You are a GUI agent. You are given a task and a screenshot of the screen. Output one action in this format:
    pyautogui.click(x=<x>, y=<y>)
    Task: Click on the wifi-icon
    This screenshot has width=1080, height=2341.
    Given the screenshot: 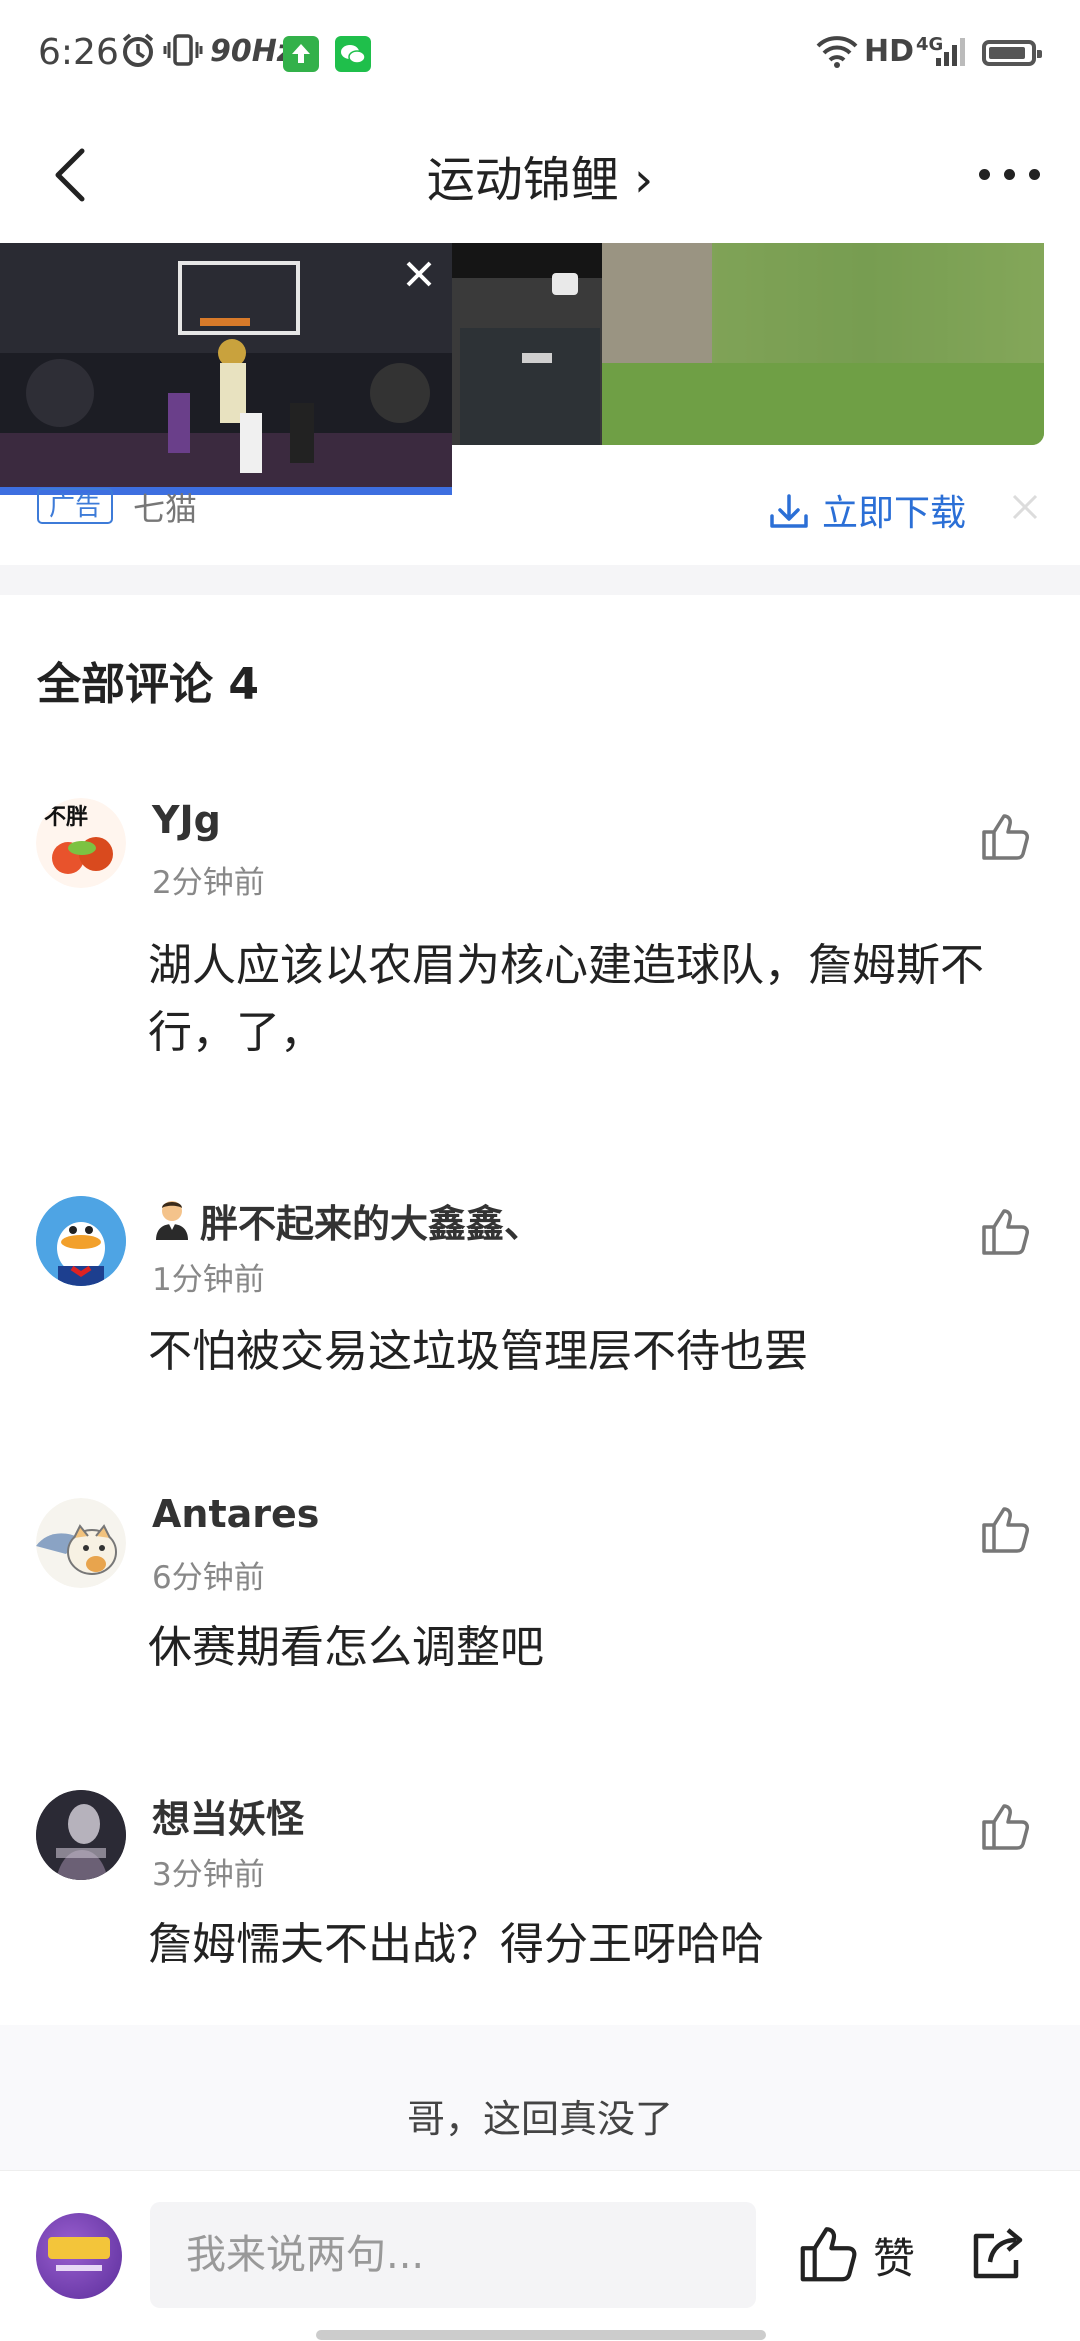 What is the action you would take?
    pyautogui.click(x=837, y=52)
    